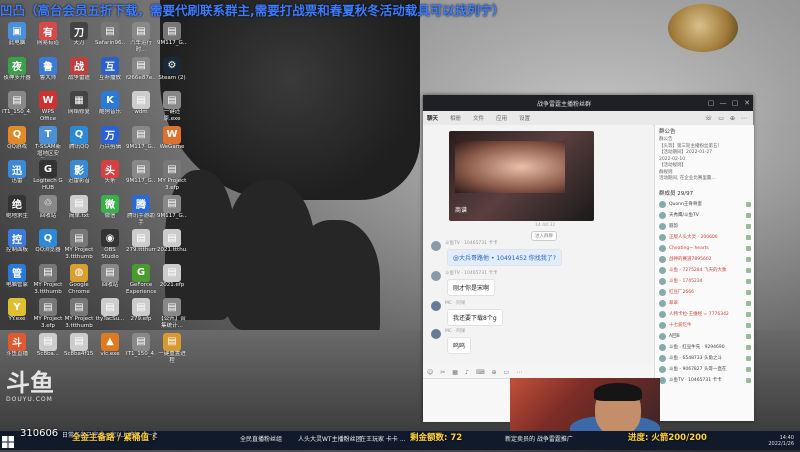 The width and height of the screenshot is (800, 452). I want to click on desktop-icon: 绝绝地求生, so click(17, 210).